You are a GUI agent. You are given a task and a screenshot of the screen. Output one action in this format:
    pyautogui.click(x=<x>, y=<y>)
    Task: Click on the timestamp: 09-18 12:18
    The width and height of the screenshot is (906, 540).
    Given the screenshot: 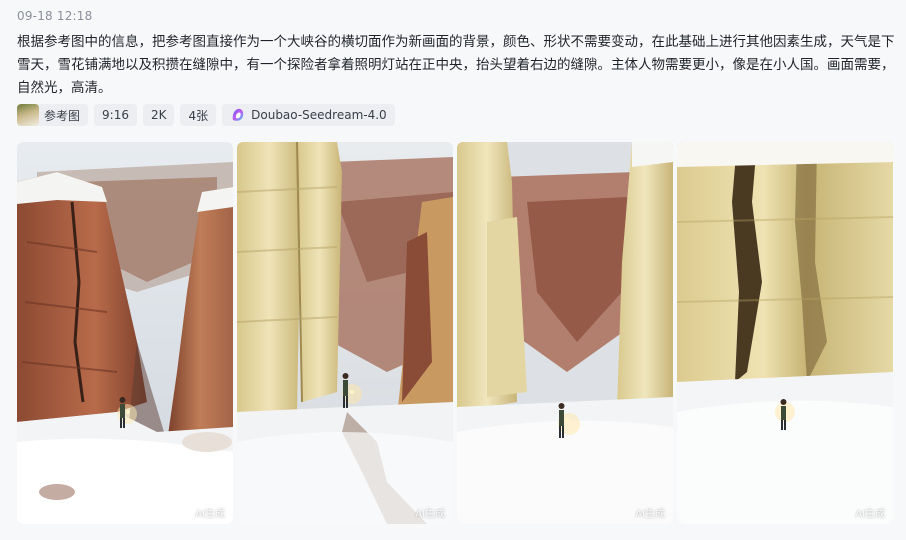 What is the action you would take?
    pyautogui.click(x=55, y=16)
    